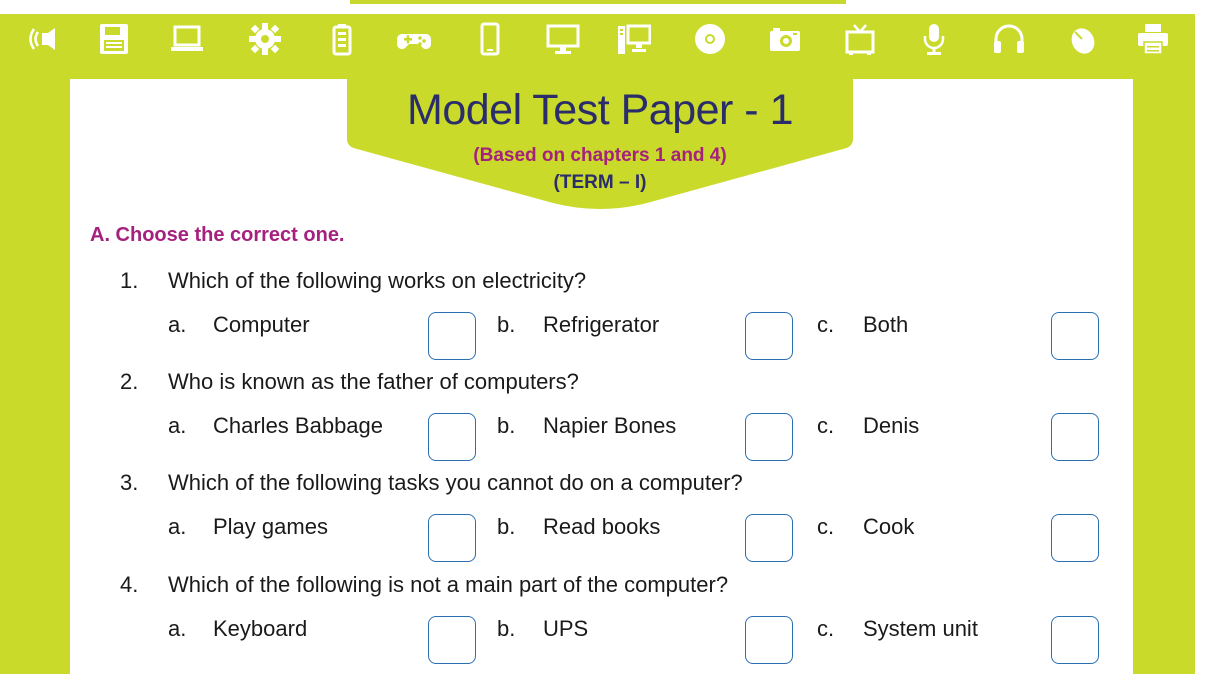  Describe the element at coordinates (634, 39) in the screenshot. I see `desktop-computer-icon` at that location.